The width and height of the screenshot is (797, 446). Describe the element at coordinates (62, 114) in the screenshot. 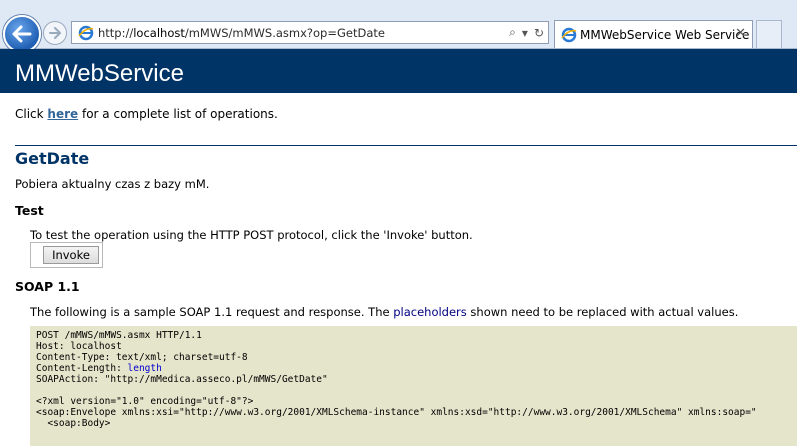

I see `operations-list-link: here` at that location.